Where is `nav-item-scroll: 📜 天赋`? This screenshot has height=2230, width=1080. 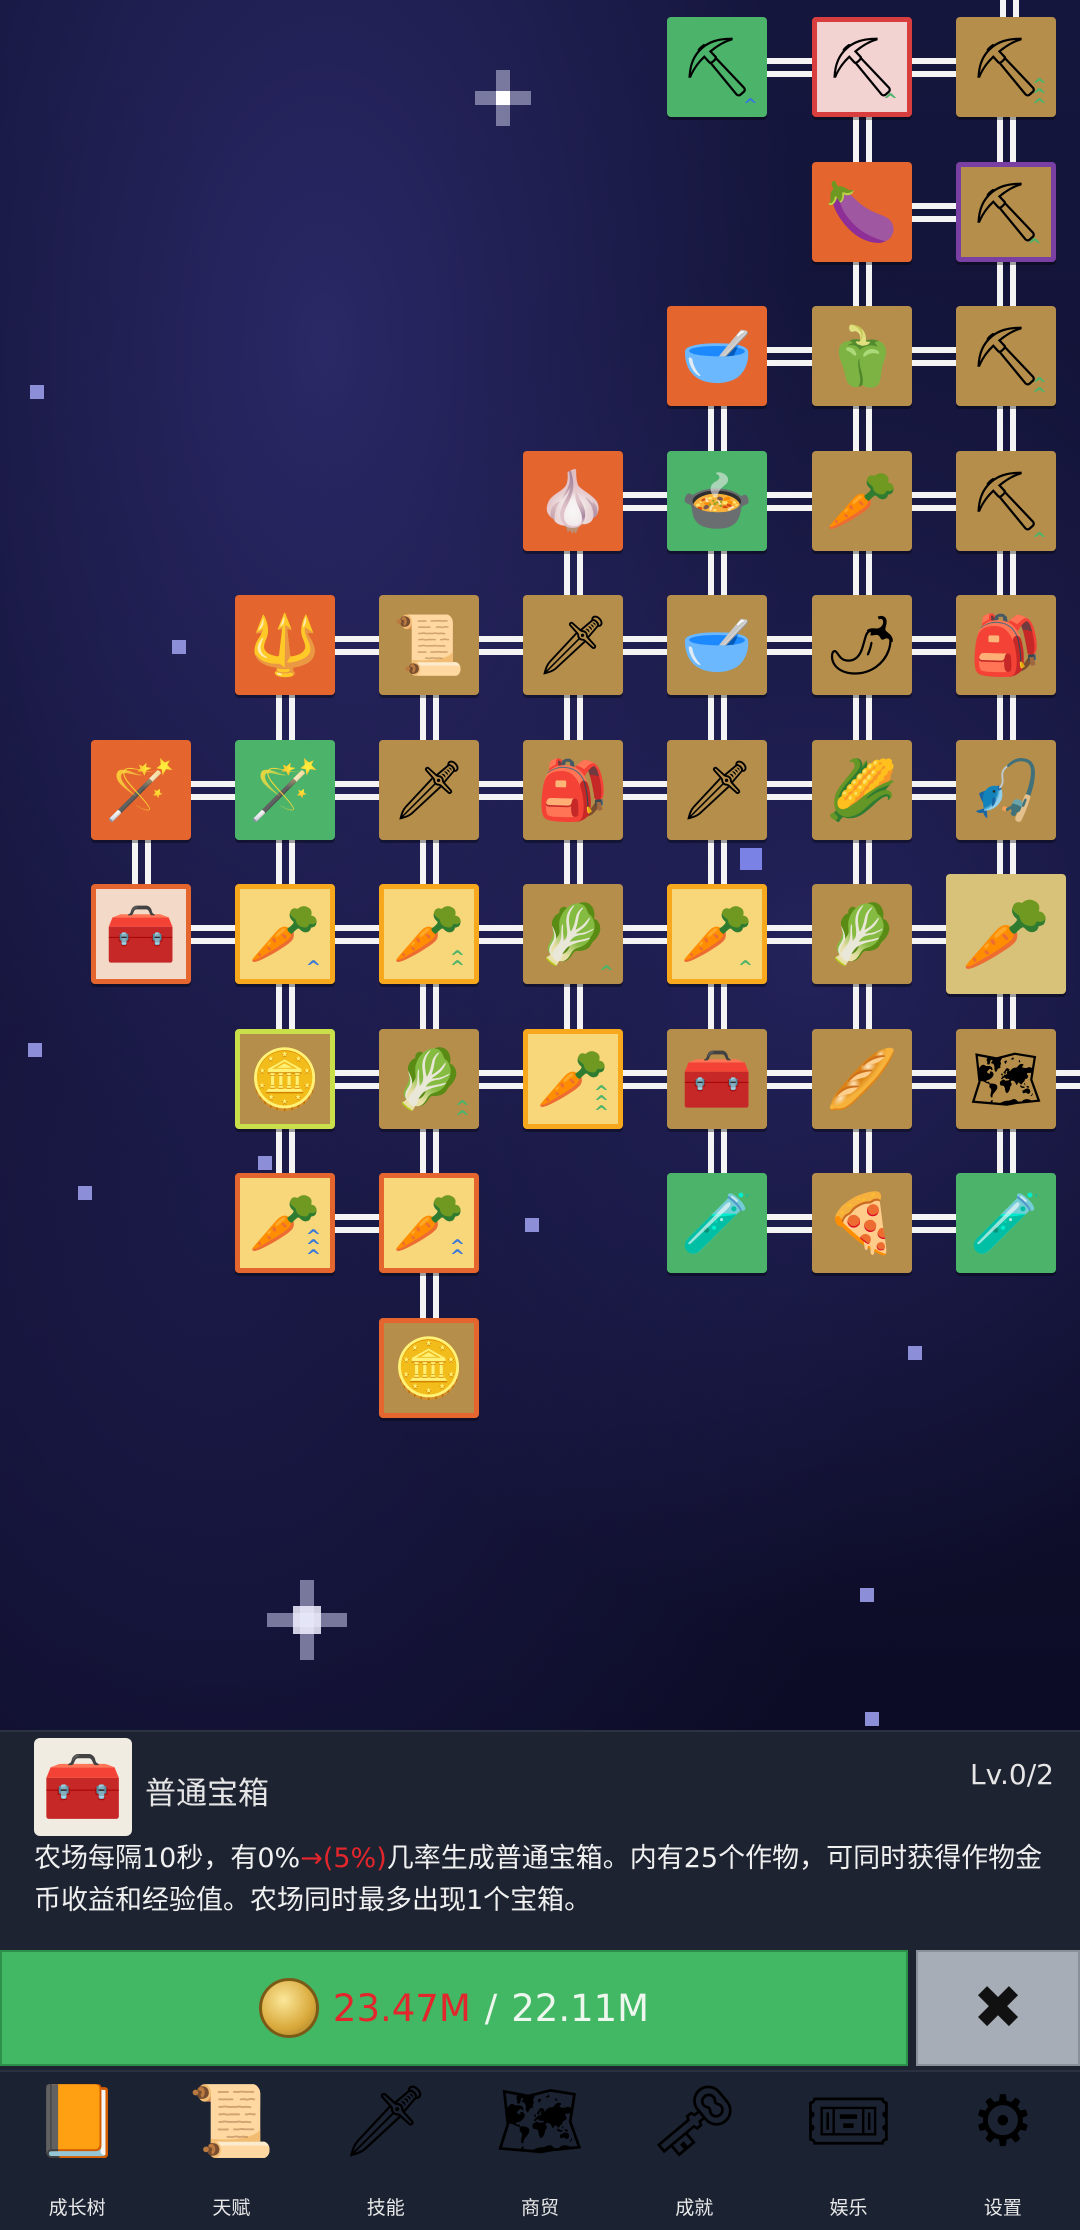
nav-item-scroll: 📜 天赋 is located at coordinates (231, 2151).